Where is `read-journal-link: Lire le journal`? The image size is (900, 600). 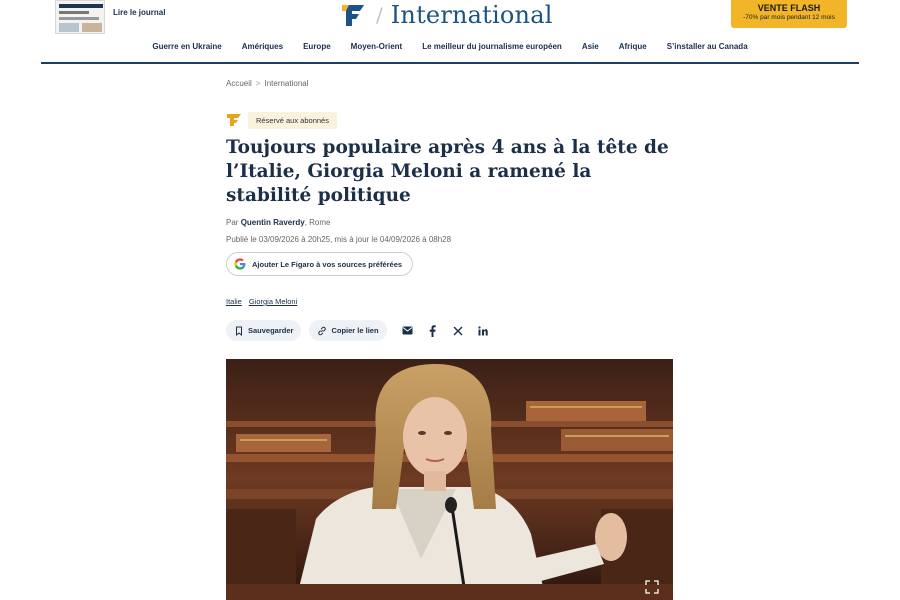 read-journal-link: Lire le journal is located at coordinates (139, 12).